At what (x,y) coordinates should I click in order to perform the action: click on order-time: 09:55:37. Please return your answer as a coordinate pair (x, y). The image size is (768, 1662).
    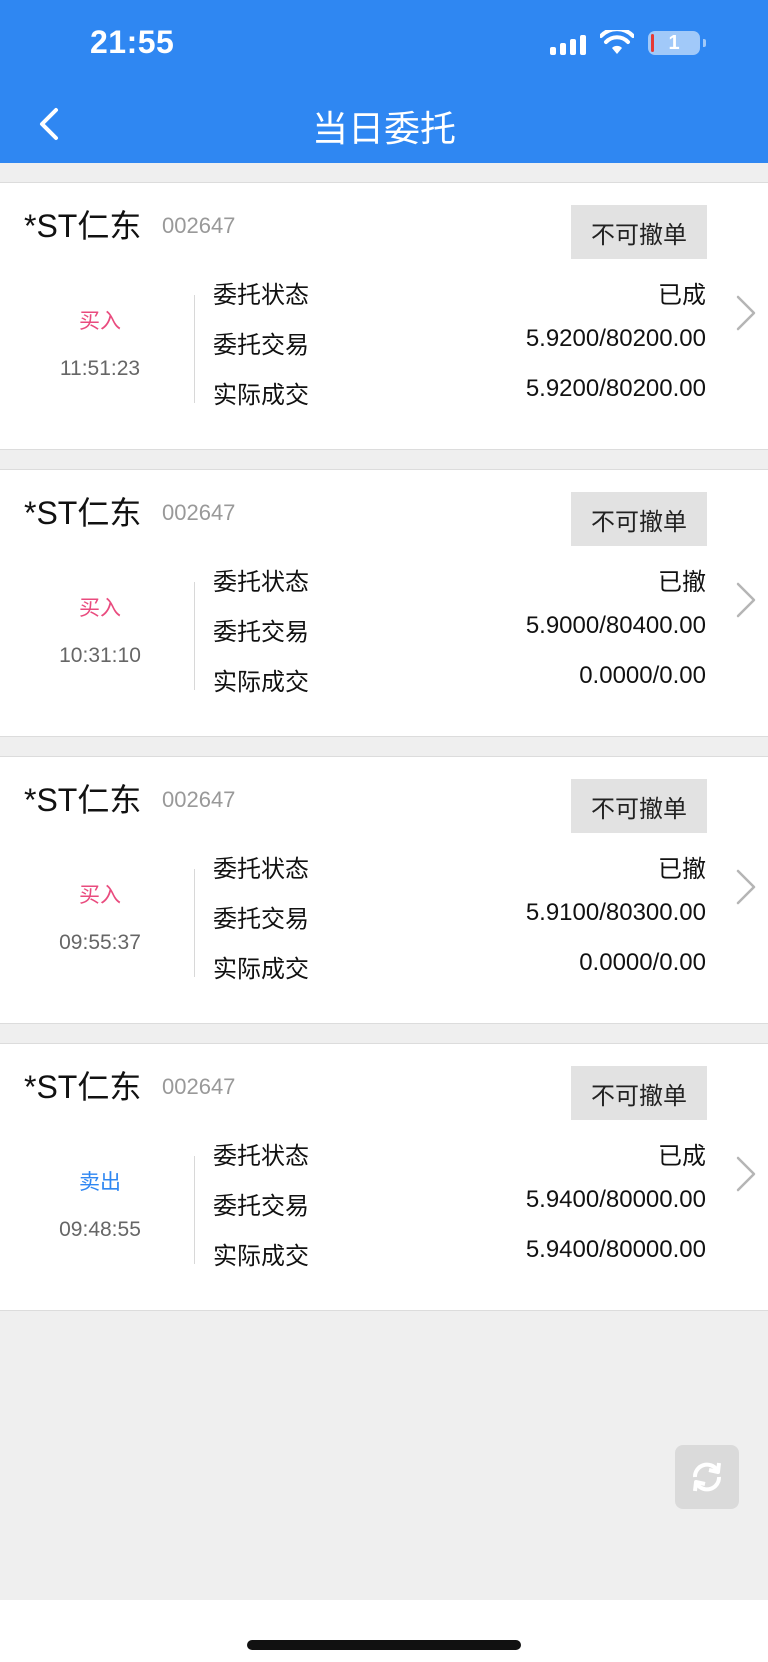
    Looking at the image, I should click on (100, 942).